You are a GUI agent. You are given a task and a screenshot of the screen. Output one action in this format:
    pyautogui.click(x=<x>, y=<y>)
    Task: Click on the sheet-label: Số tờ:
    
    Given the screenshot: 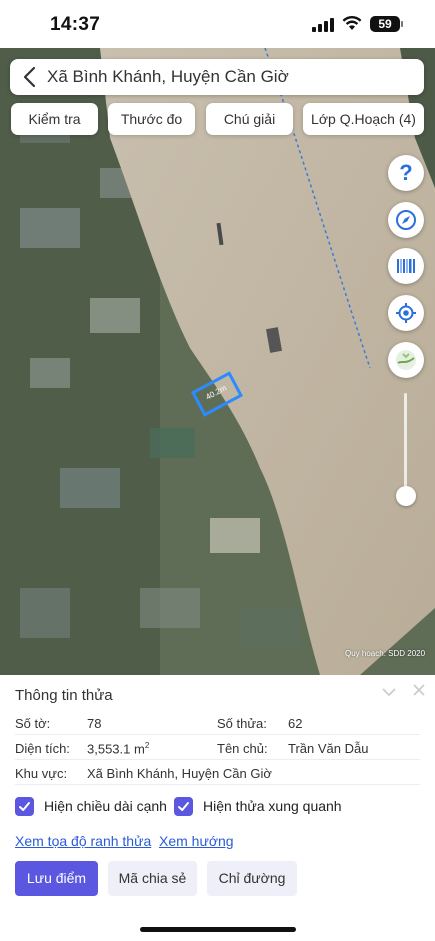 What is the action you would take?
    pyautogui.click(x=33, y=723)
    